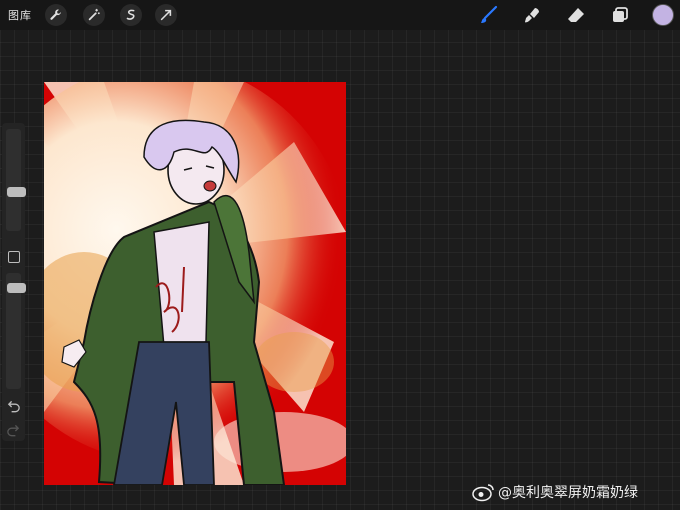  What do you see at coordinates (16, 331) in the screenshot?
I see `opacity-slider` at bounding box center [16, 331].